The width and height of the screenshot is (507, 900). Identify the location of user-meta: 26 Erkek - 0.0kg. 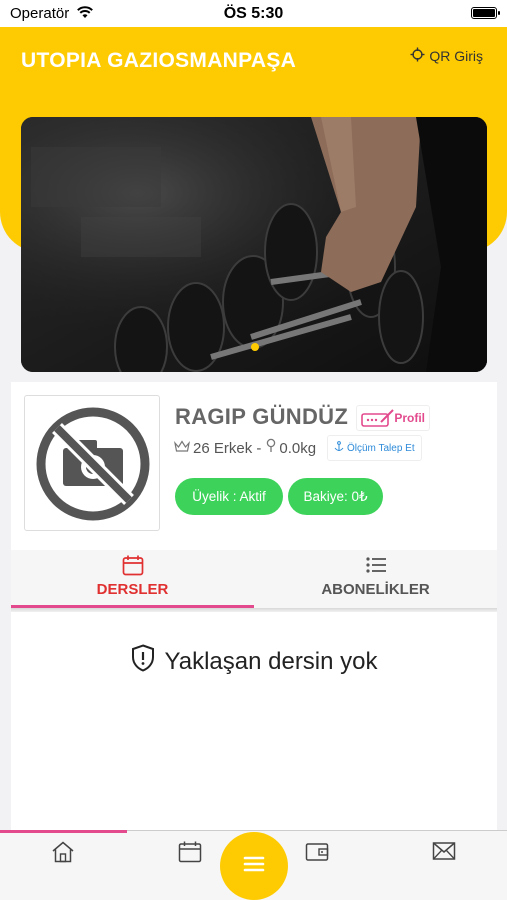
(245, 448).